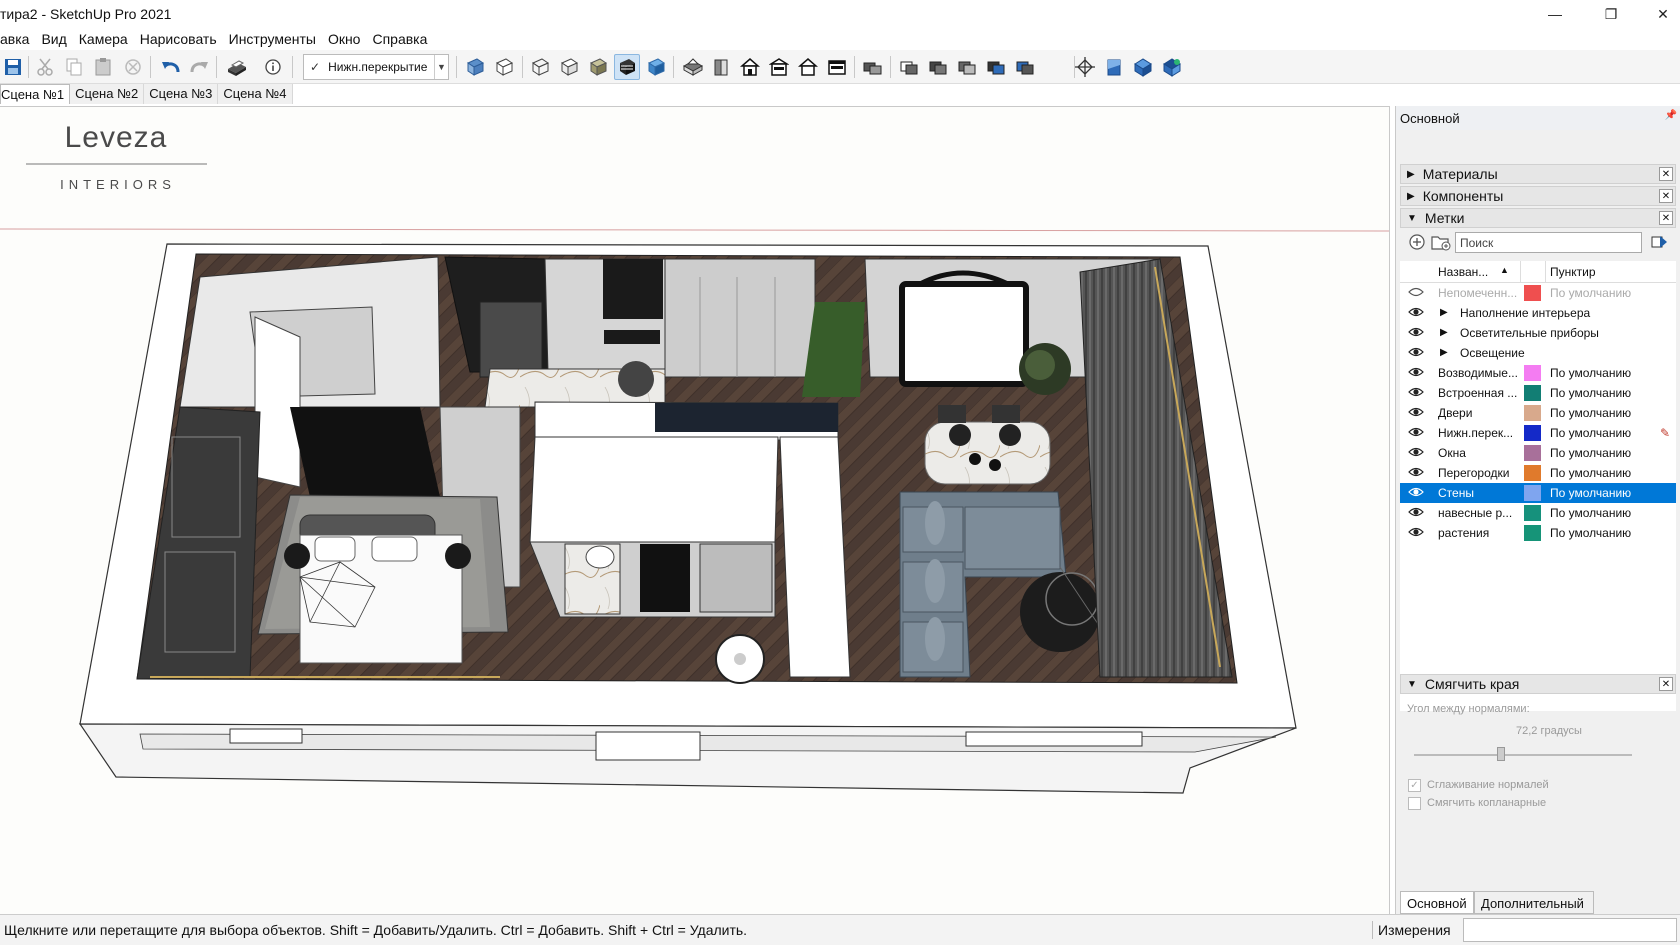 The width and height of the screenshot is (1680, 945). I want to click on add-tag-folder-icon, so click(1441, 244).